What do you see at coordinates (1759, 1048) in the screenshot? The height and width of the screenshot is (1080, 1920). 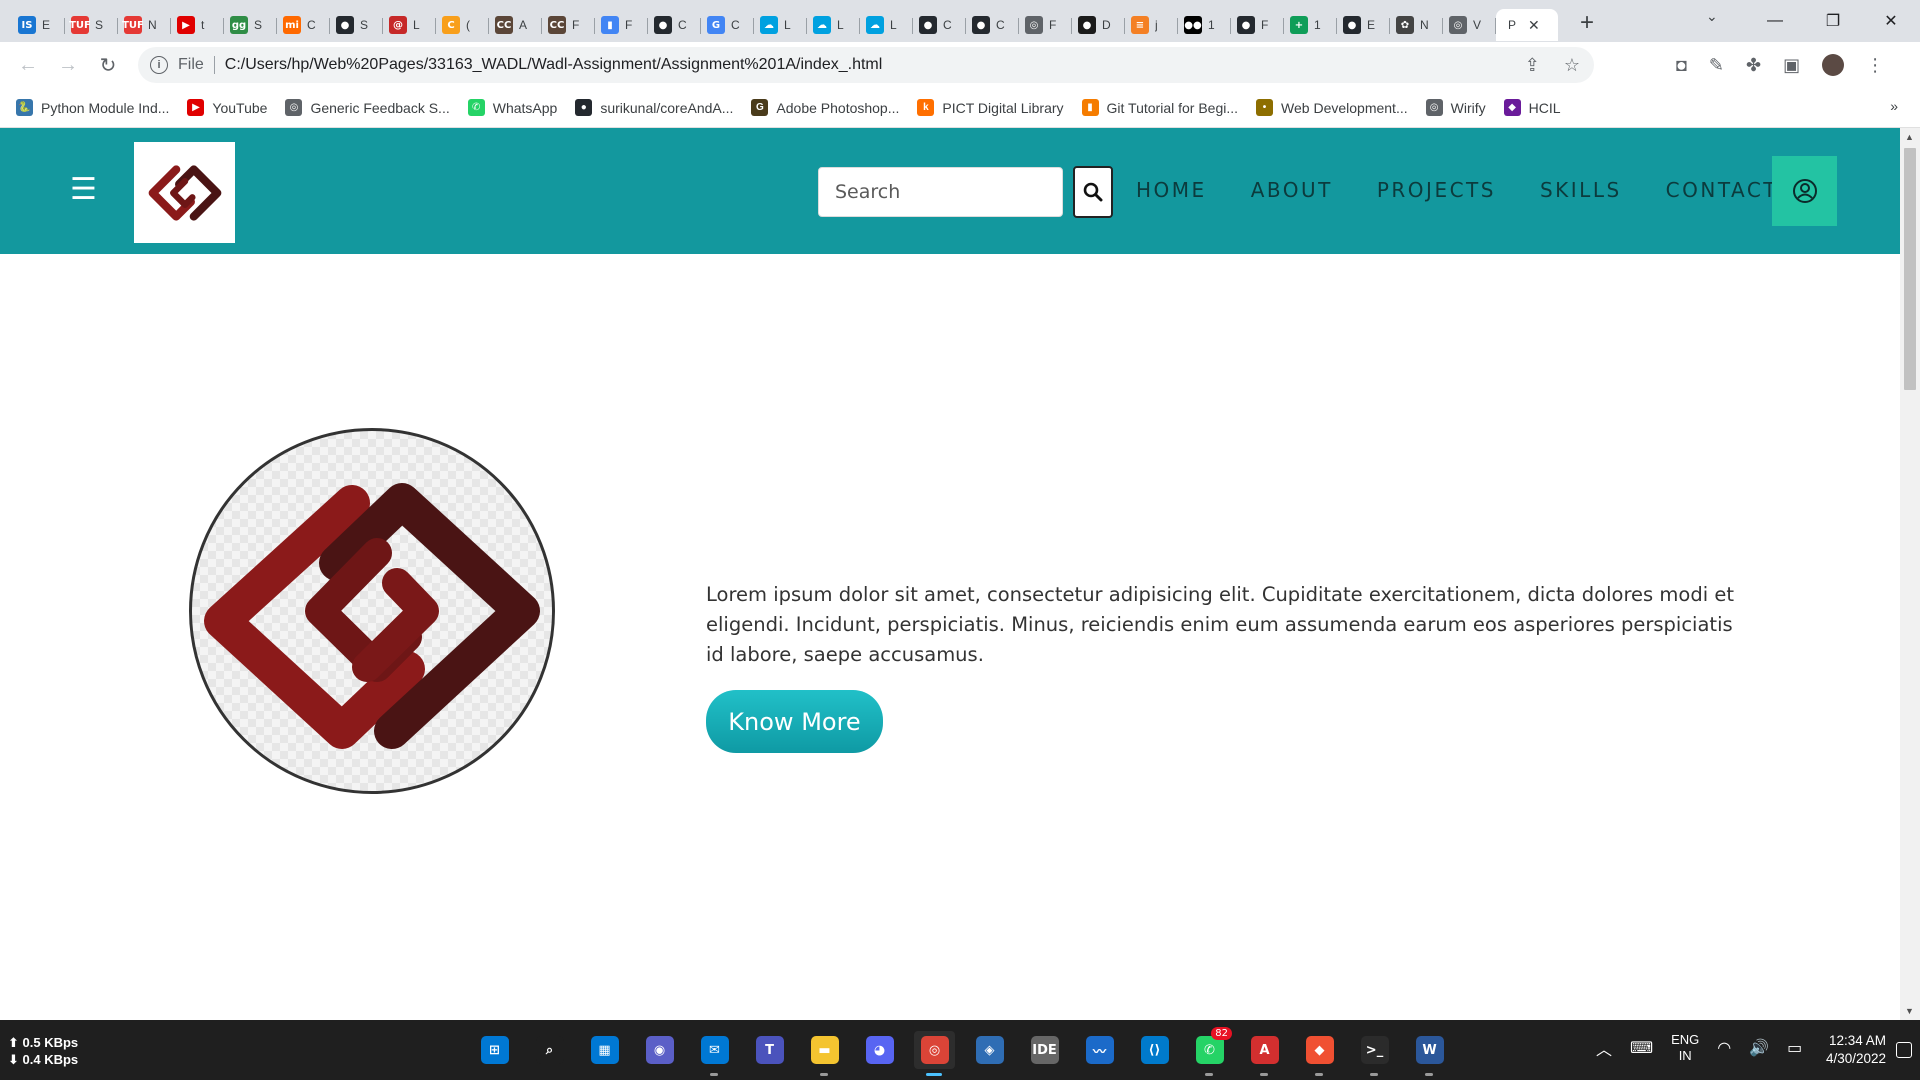 I see `volume-icon: 🔊` at bounding box center [1759, 1048].